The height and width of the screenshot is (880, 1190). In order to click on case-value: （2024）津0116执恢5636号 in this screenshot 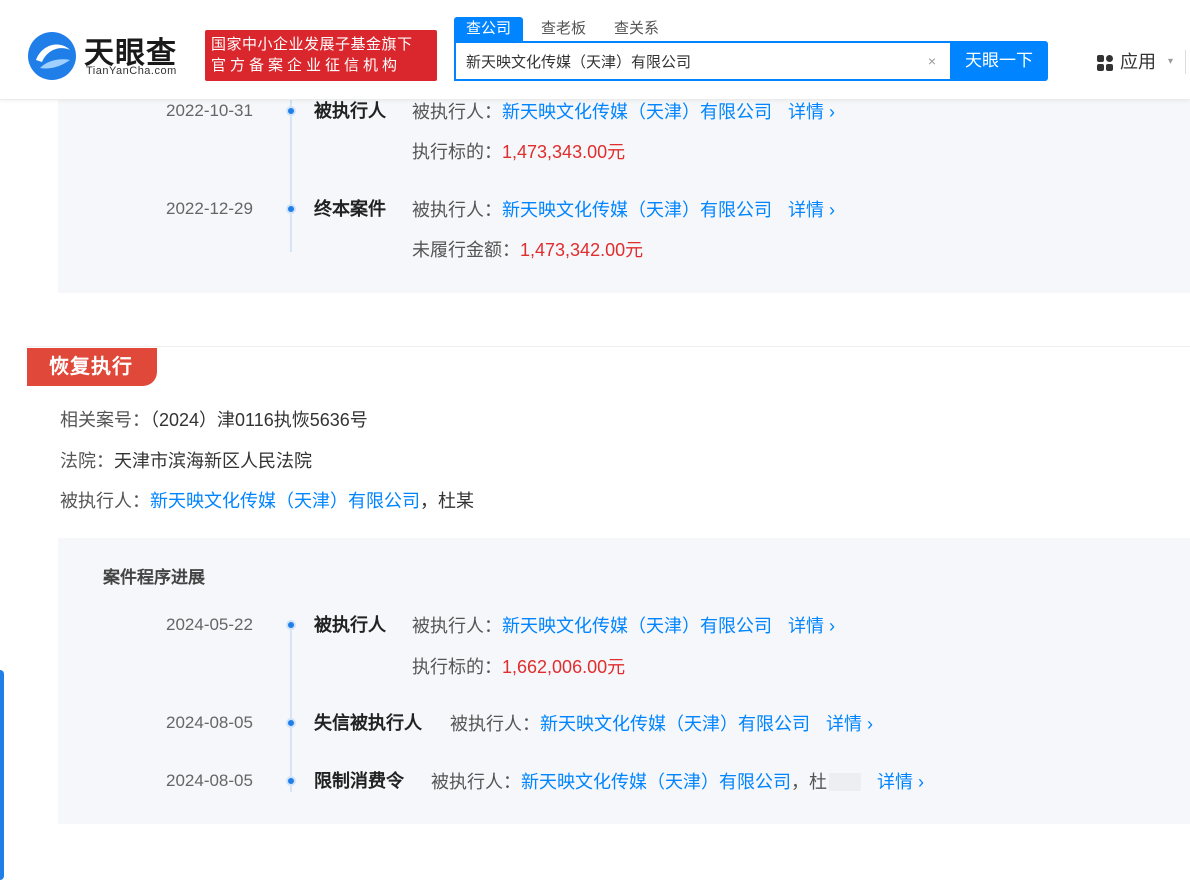, I will do `click(259, 420)`.